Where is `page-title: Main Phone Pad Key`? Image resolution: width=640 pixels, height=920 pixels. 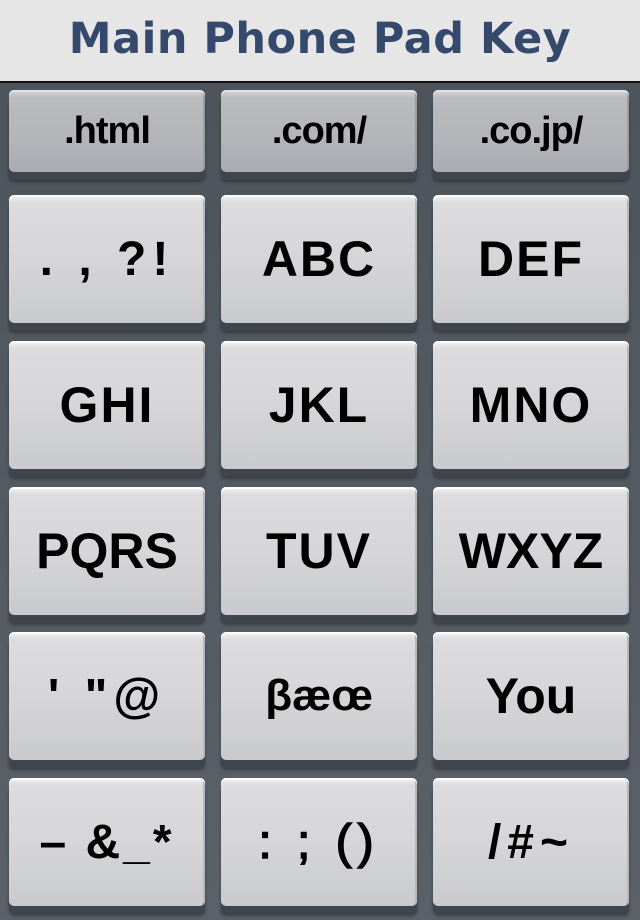 page-title: Main Phone Pad Key is located at coordinates (320, 38).